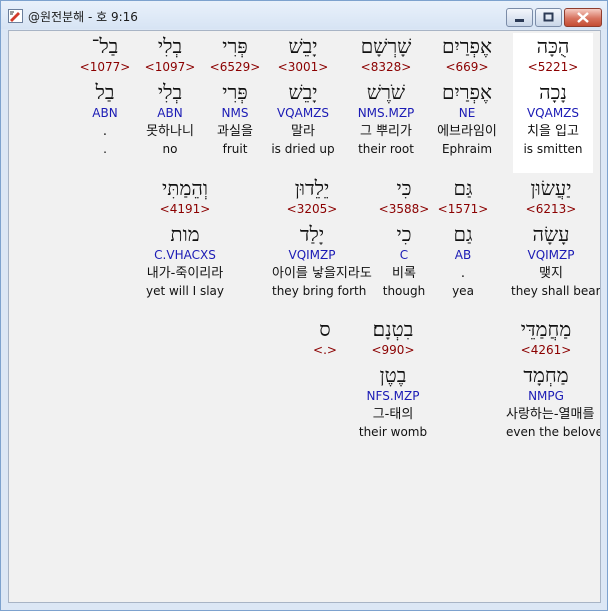 This screenshot has width=608, height=611. I want to click on english-gloss: they bring forth, so click(319, 291).